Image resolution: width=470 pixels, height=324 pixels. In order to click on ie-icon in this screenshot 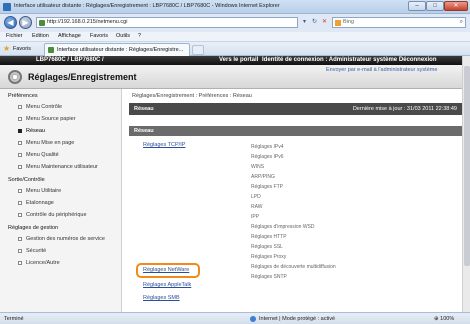, I will do `click(7, 7)`.